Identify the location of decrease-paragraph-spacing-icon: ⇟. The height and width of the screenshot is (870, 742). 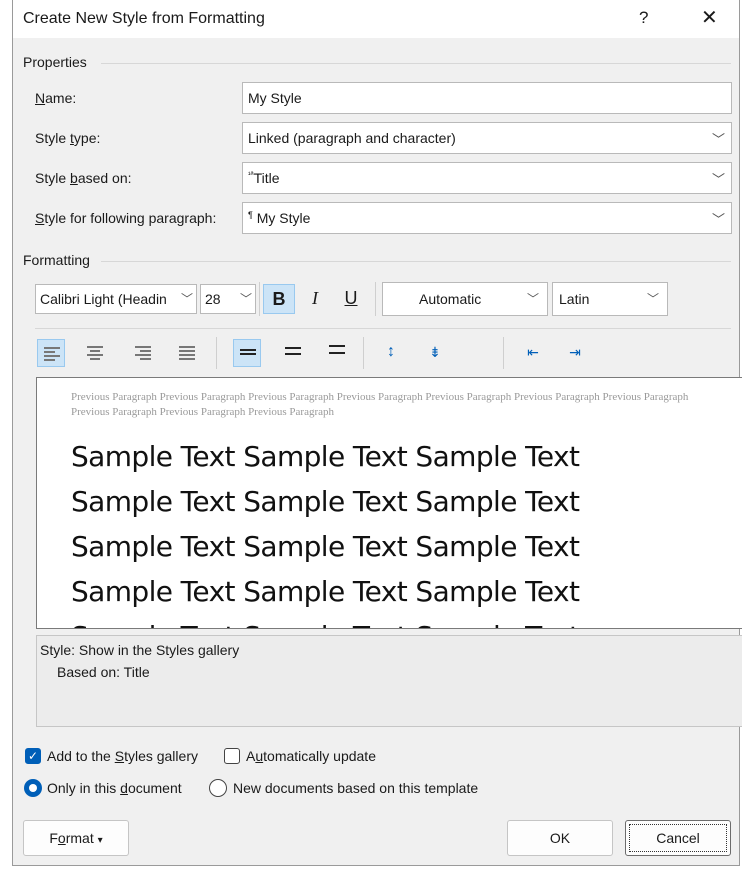
(435, 353).